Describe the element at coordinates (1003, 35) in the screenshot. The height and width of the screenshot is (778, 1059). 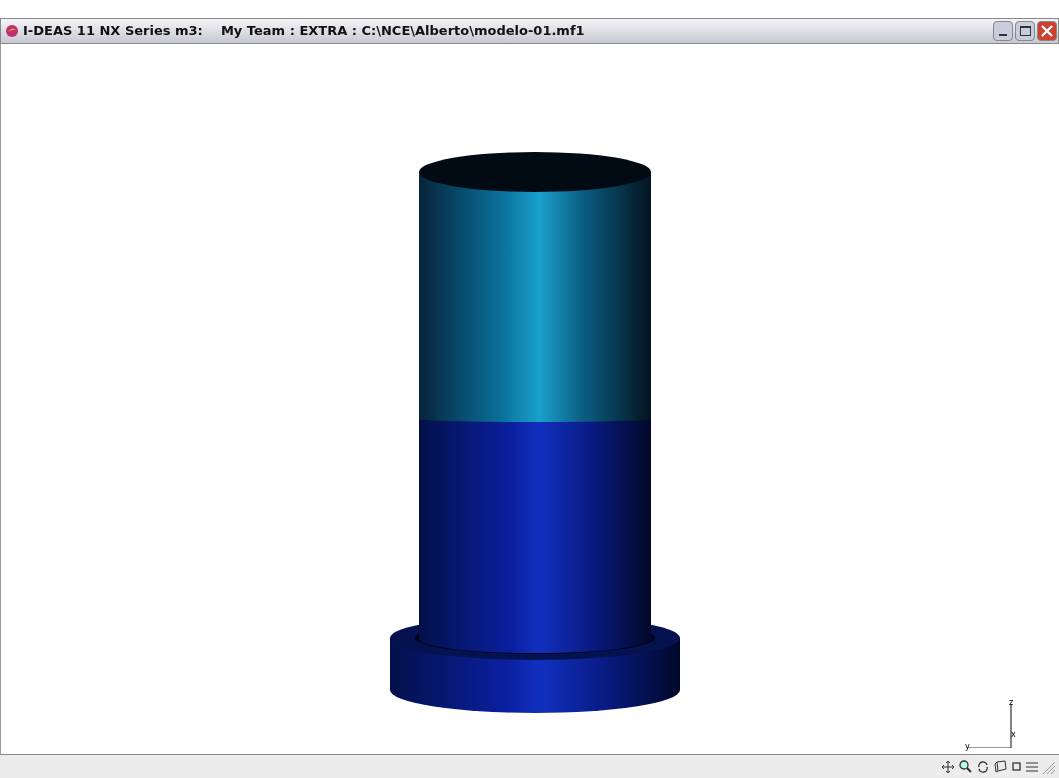
I see `minimize-icon` at that location.